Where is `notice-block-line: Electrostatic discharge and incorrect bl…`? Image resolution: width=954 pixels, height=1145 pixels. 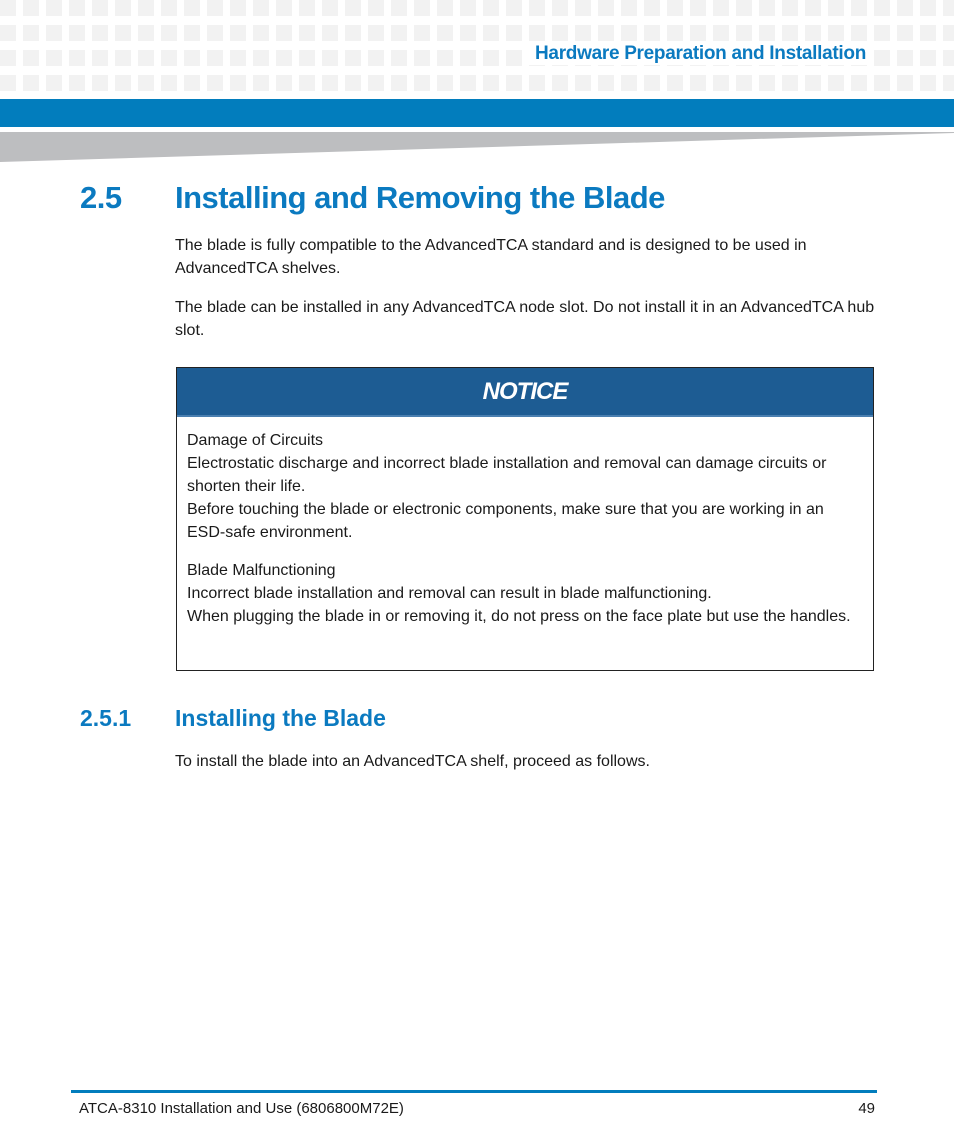
notice-block-line: Electrostatic discharge and incorrect bl… is located at coordinates (507, 475).